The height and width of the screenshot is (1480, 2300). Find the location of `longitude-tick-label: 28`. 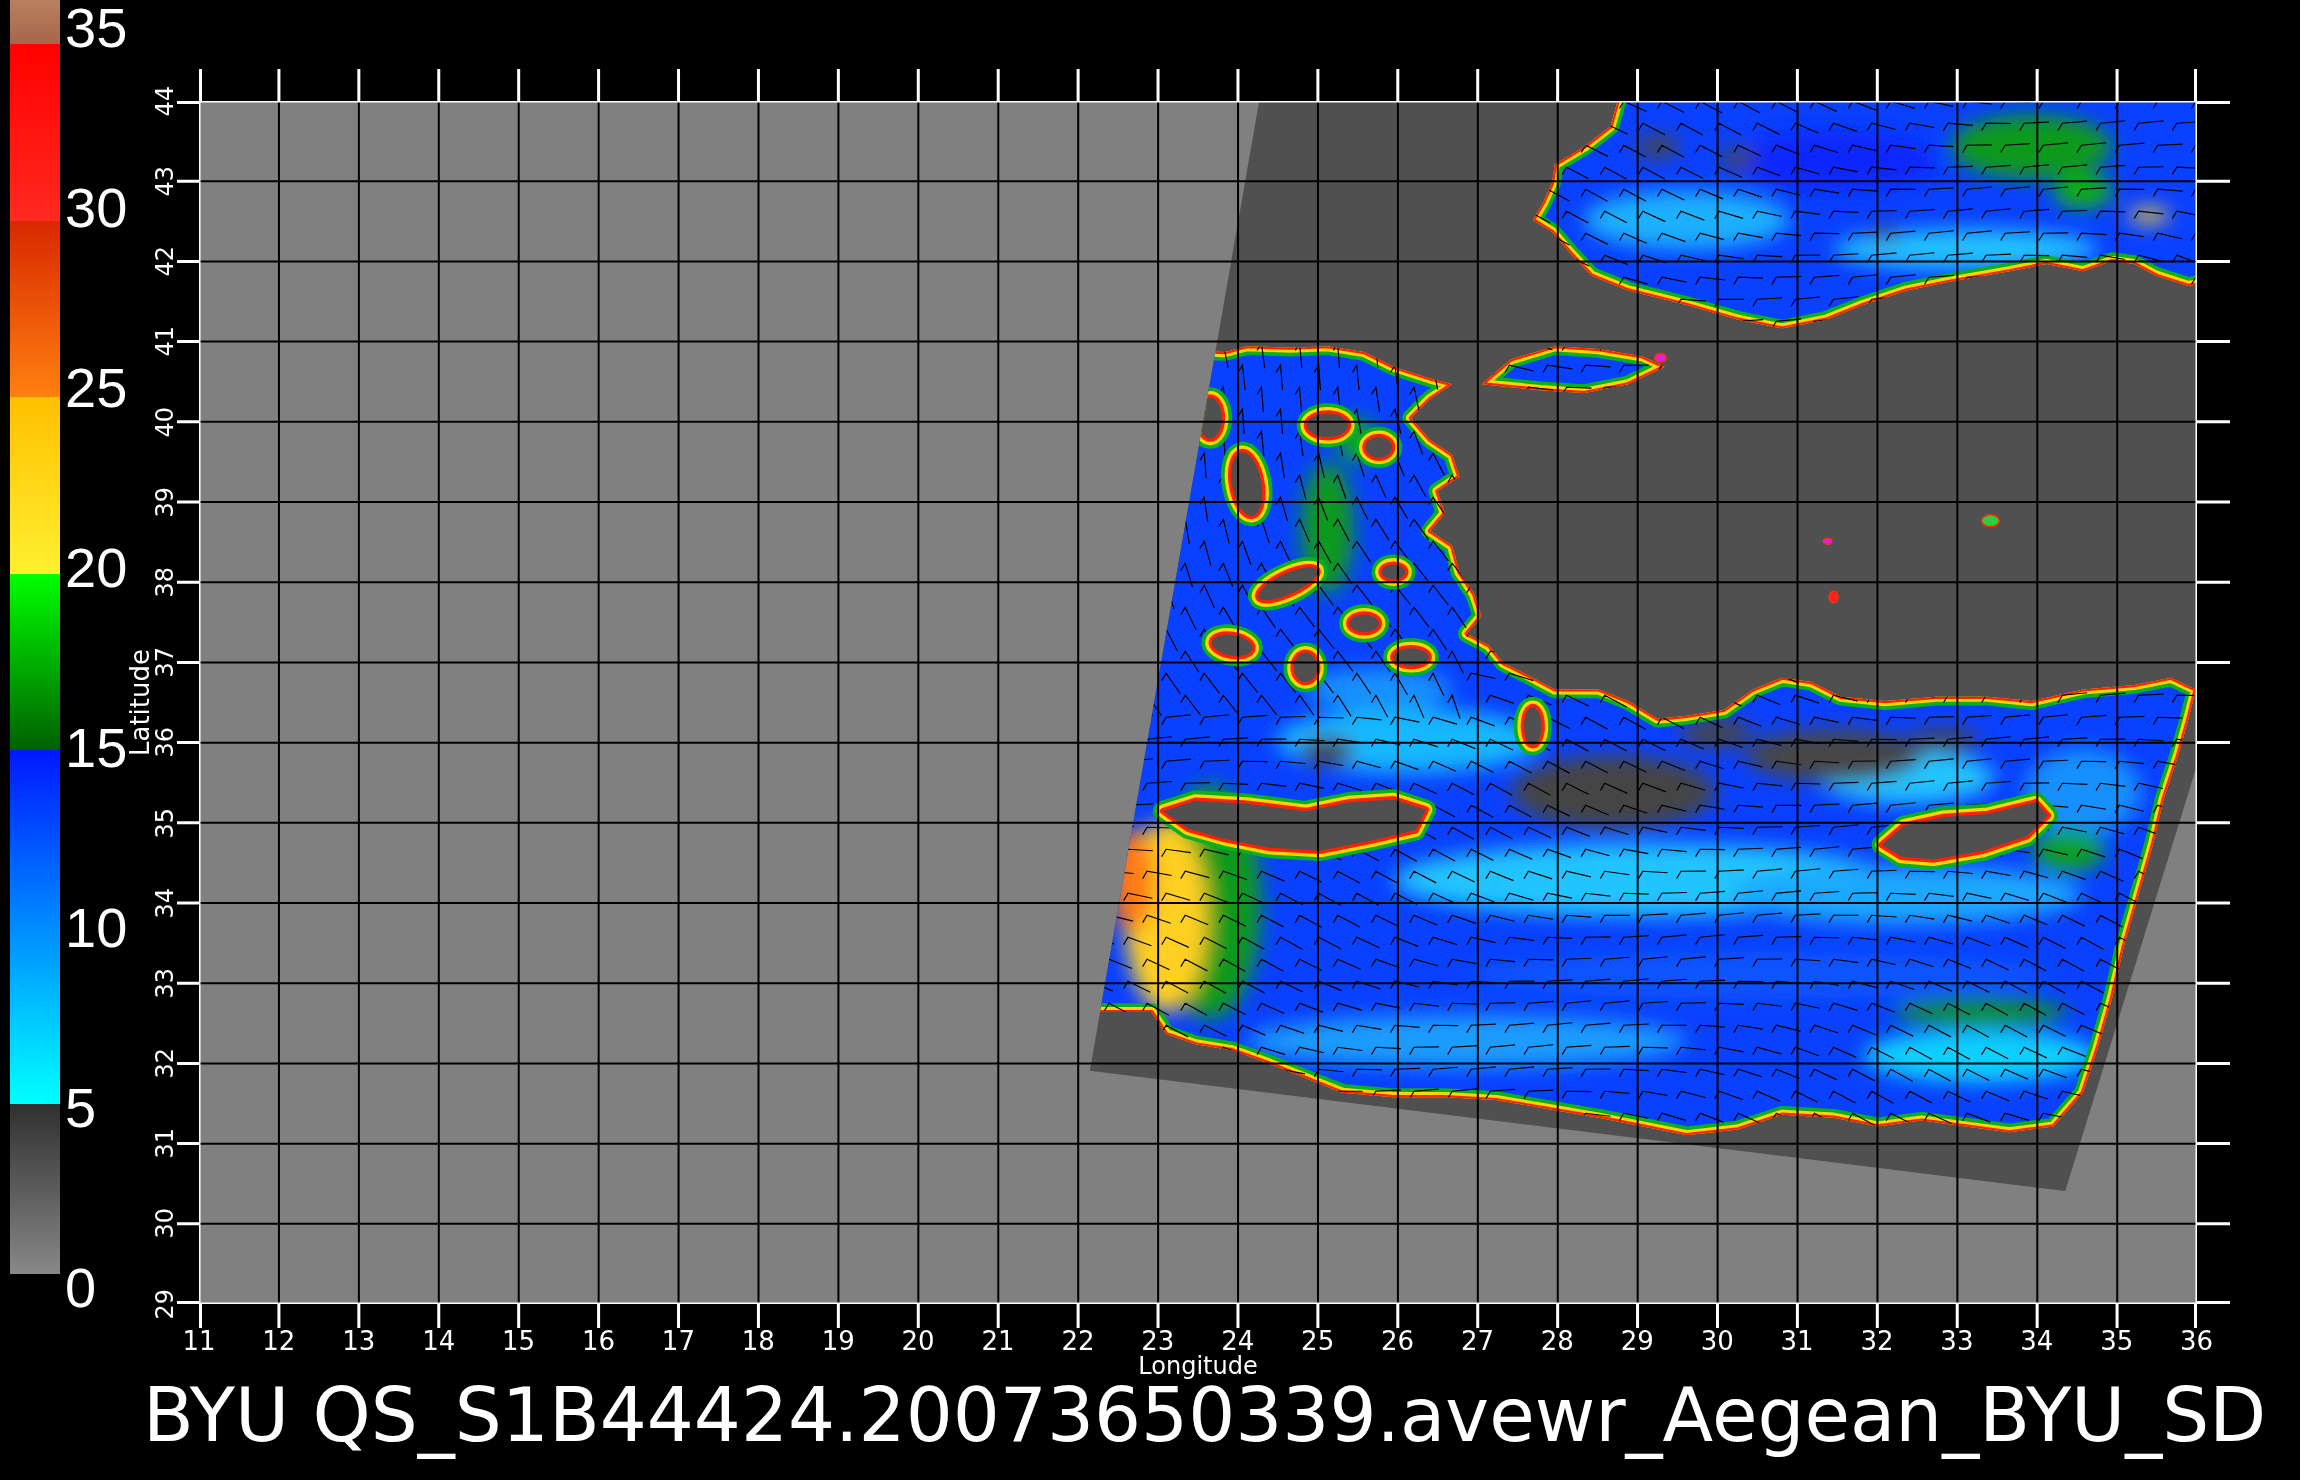

longitude-tick-label: 28 is located at coordinates (1557, 1341).